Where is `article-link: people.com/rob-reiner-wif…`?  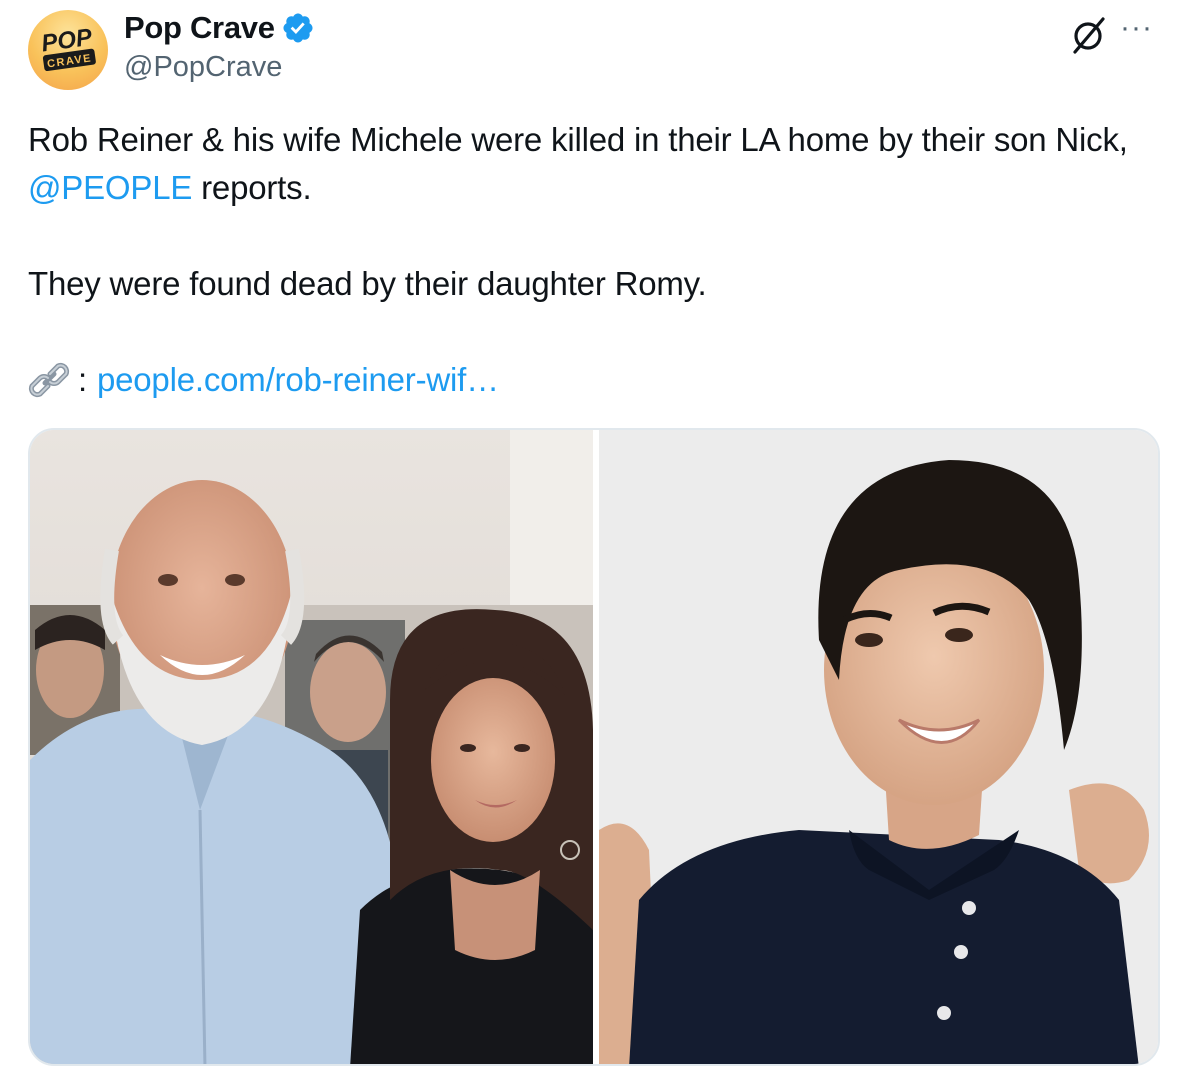
article-link: people.com/rob-reiner-wif… is located at coordinates (298, 380).